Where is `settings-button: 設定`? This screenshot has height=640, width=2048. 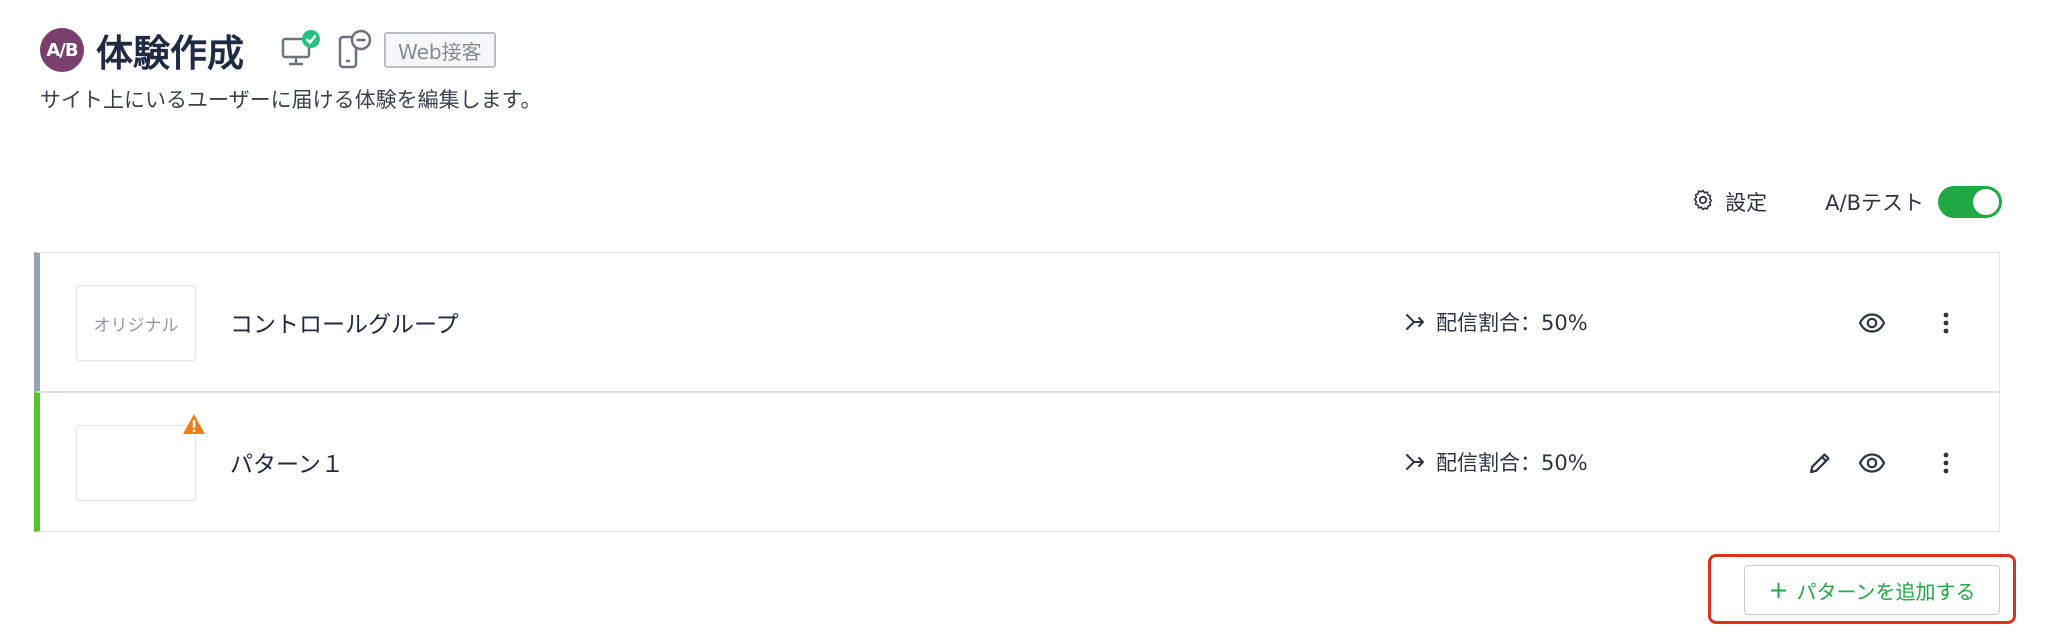
settings-button: 設定 is located at coordinates (1729, 202).